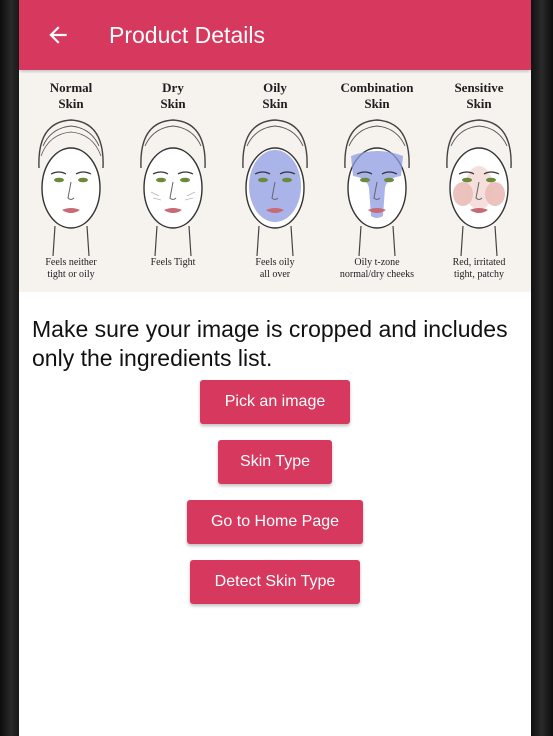 The image size is (553, 736). Describe the element at coordinates (275, 582) in the screenshot. I see `detect-skin-type-button: Detect Skin Type` at that location.